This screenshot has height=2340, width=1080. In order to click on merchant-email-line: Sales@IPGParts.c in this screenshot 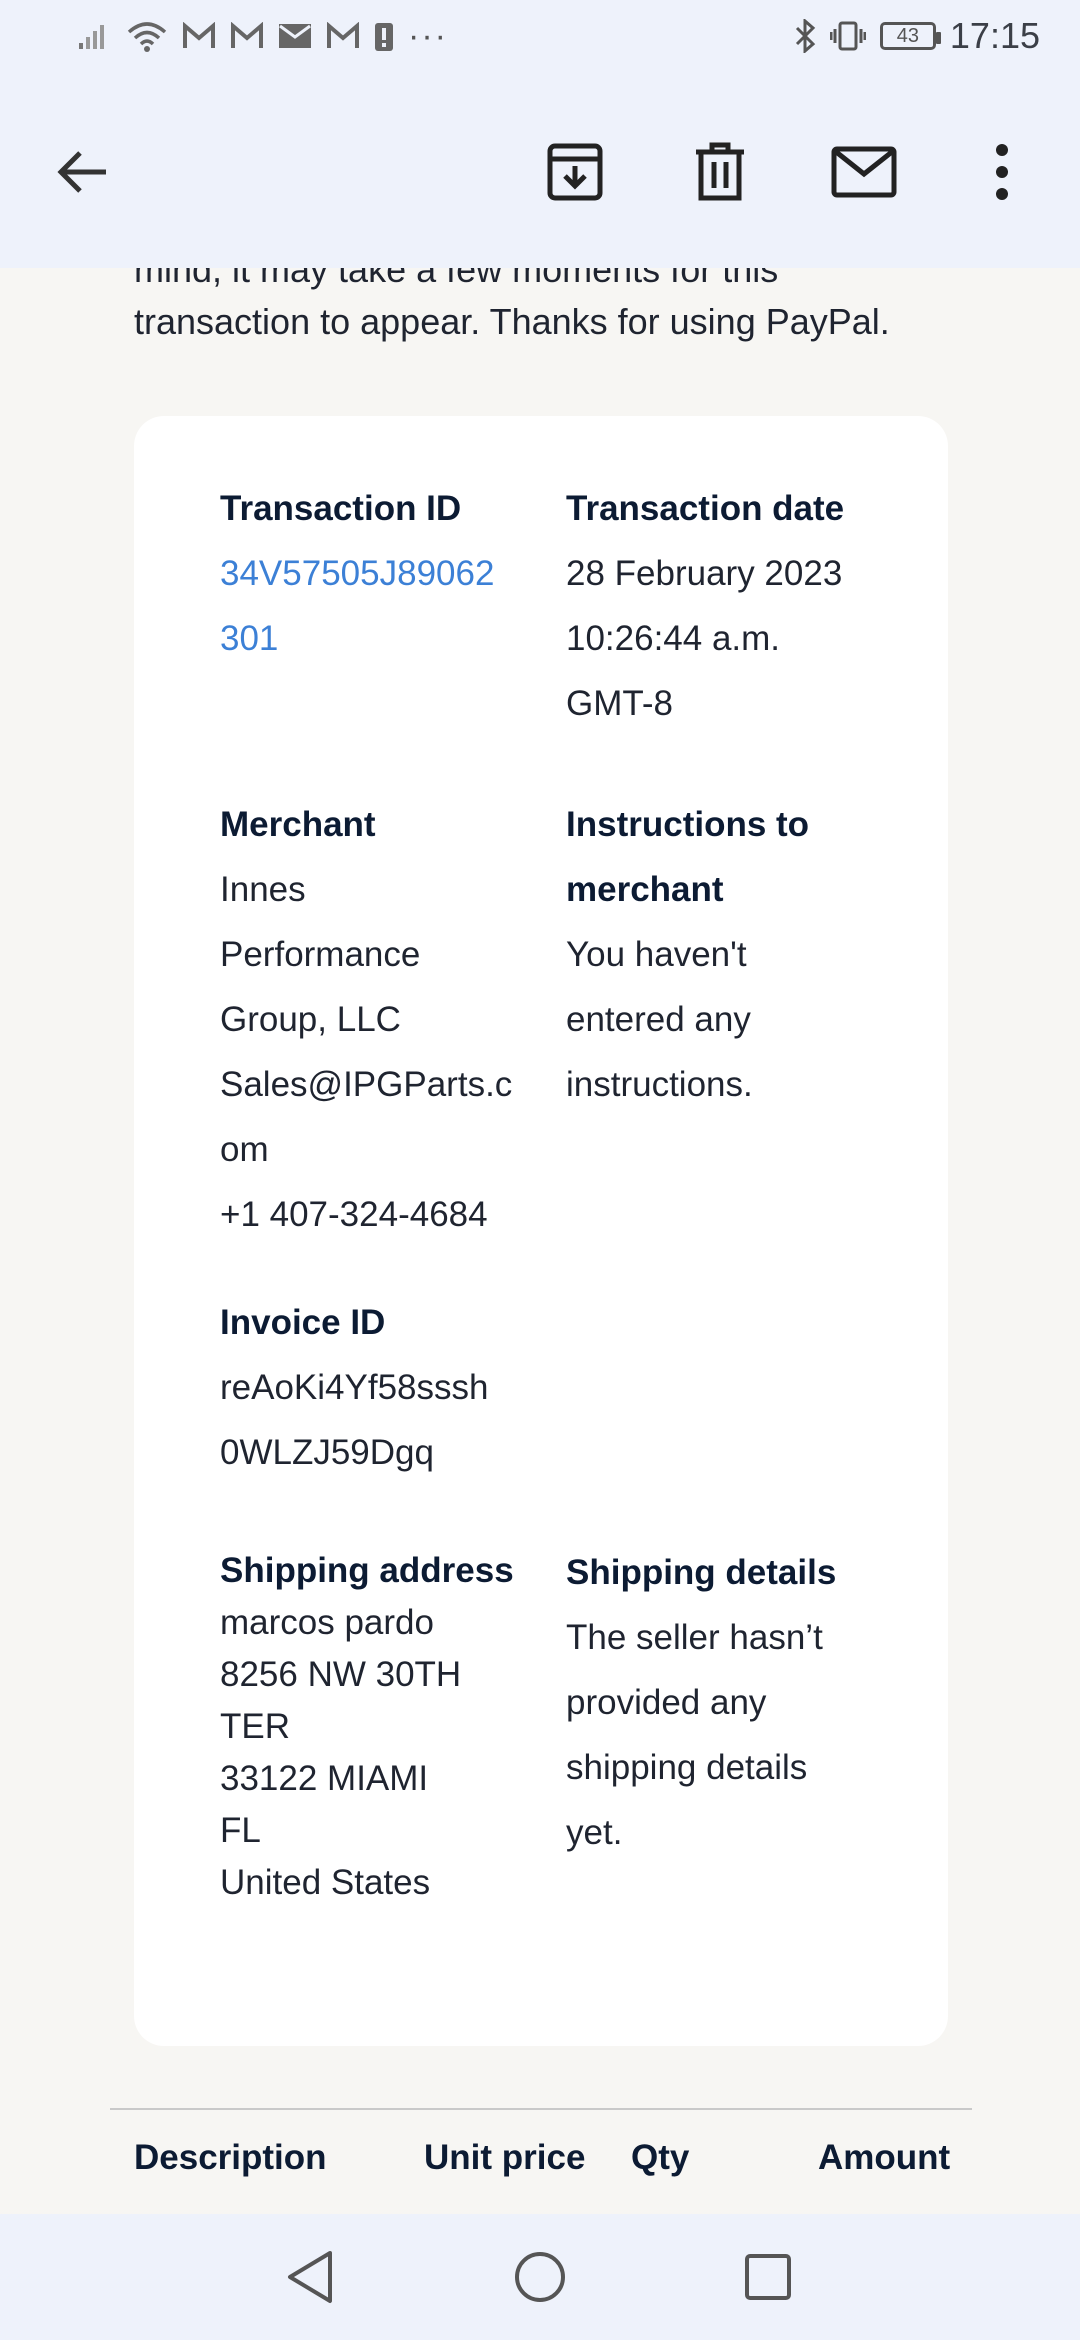, I will do `click(370, 1084)`.